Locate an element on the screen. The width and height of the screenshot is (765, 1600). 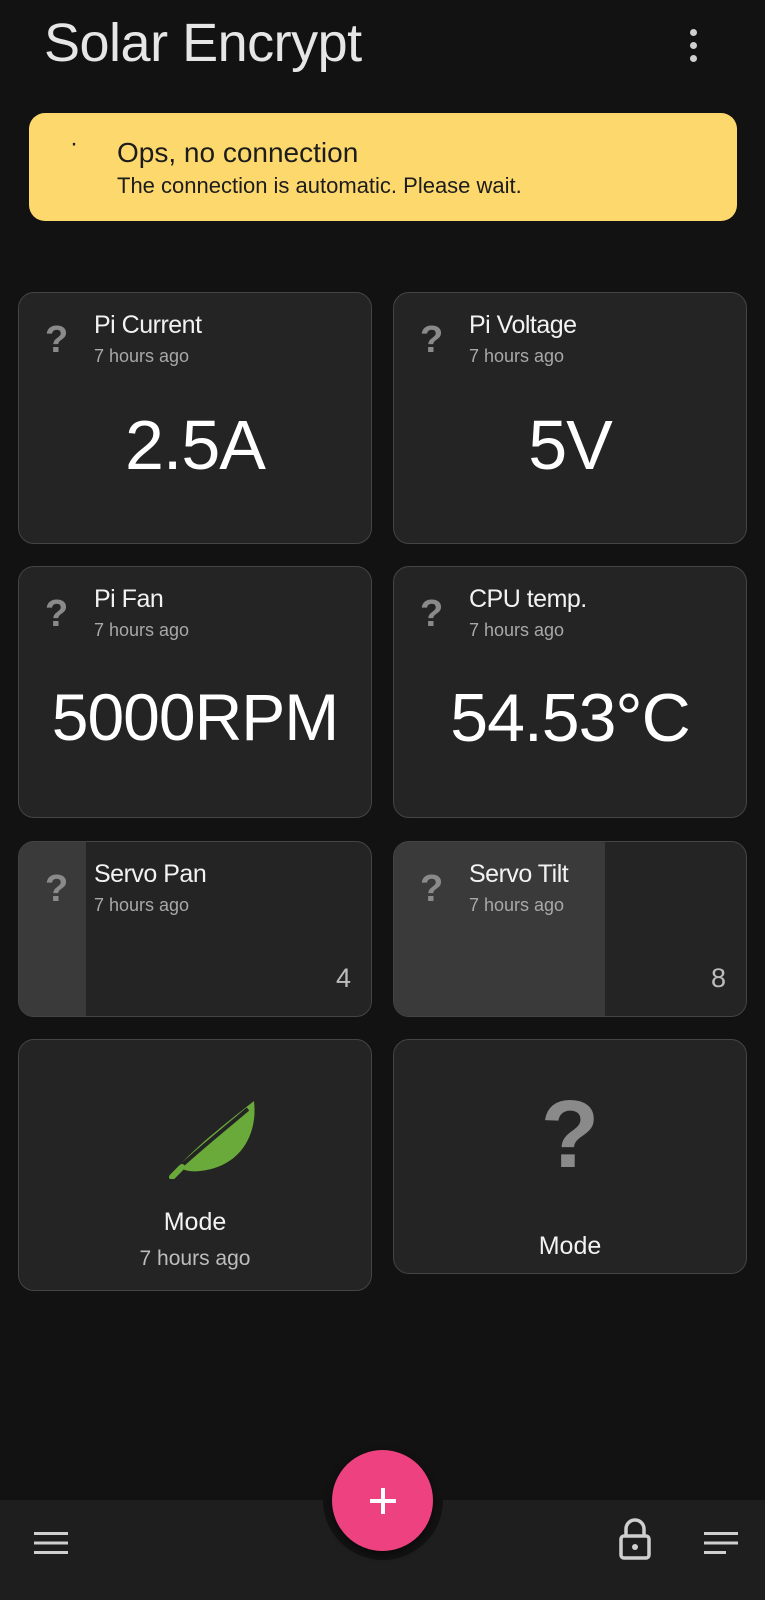
widget-pi-voltage: ? Pi Voltage 7 hours ago 5V is located at coordinates (570, 418).